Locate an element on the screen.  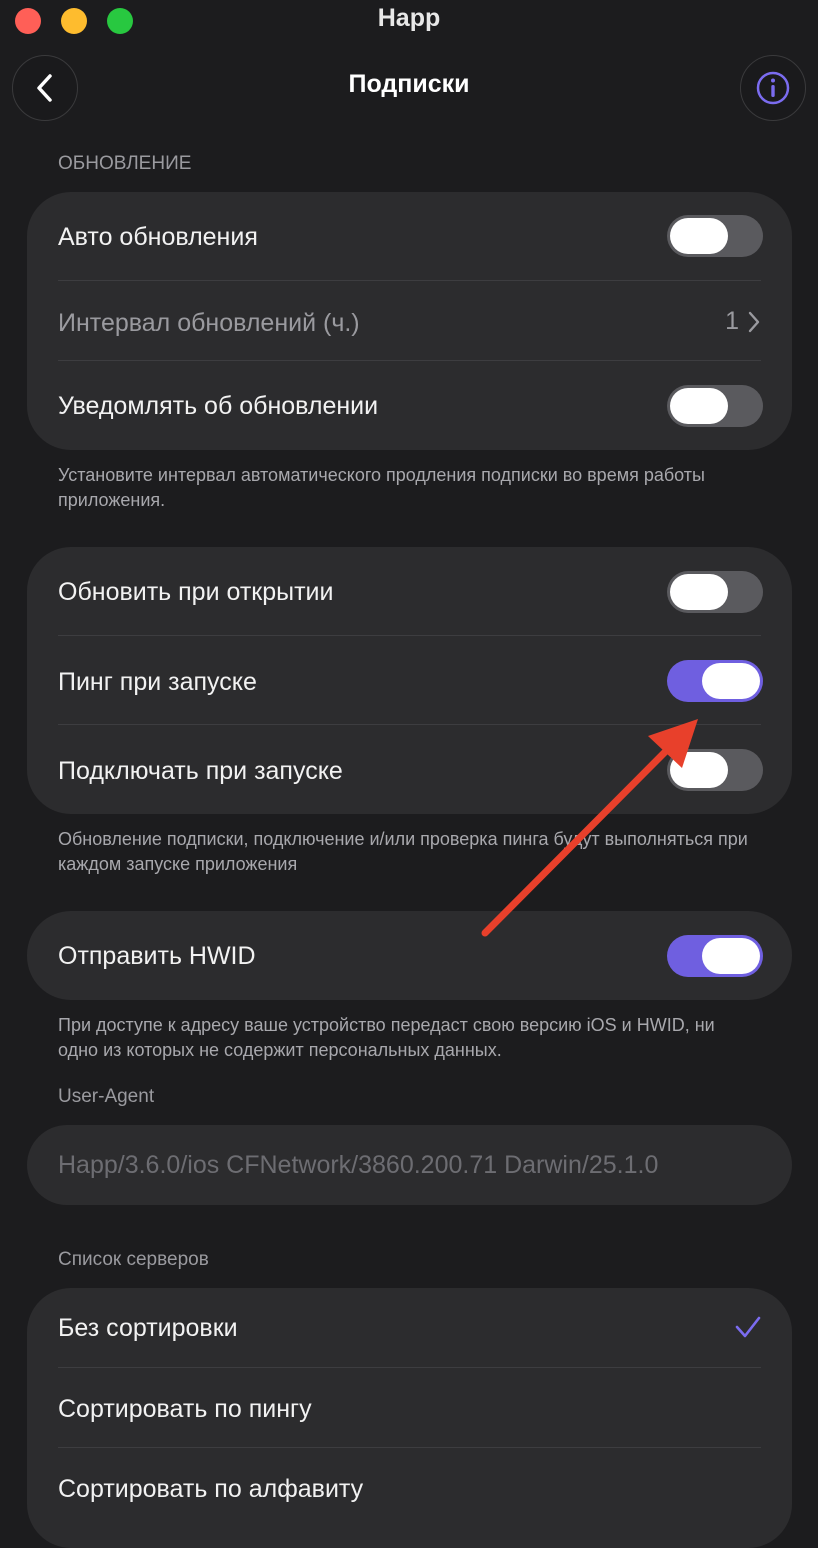
ping-on-start-toggle is located at coordinates (715, 681).